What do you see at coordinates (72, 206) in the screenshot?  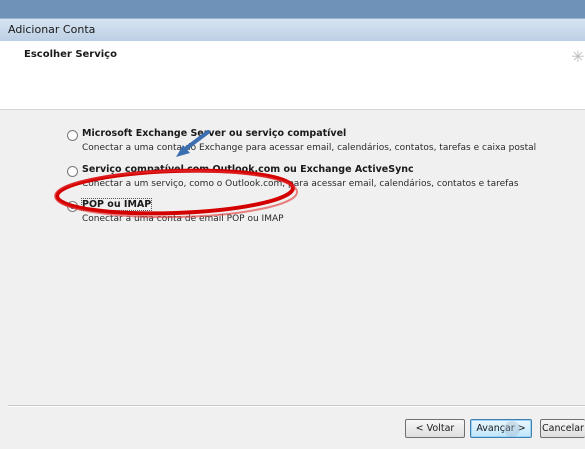 I see `radio-pop-imap` at bounding box center [72, 206].